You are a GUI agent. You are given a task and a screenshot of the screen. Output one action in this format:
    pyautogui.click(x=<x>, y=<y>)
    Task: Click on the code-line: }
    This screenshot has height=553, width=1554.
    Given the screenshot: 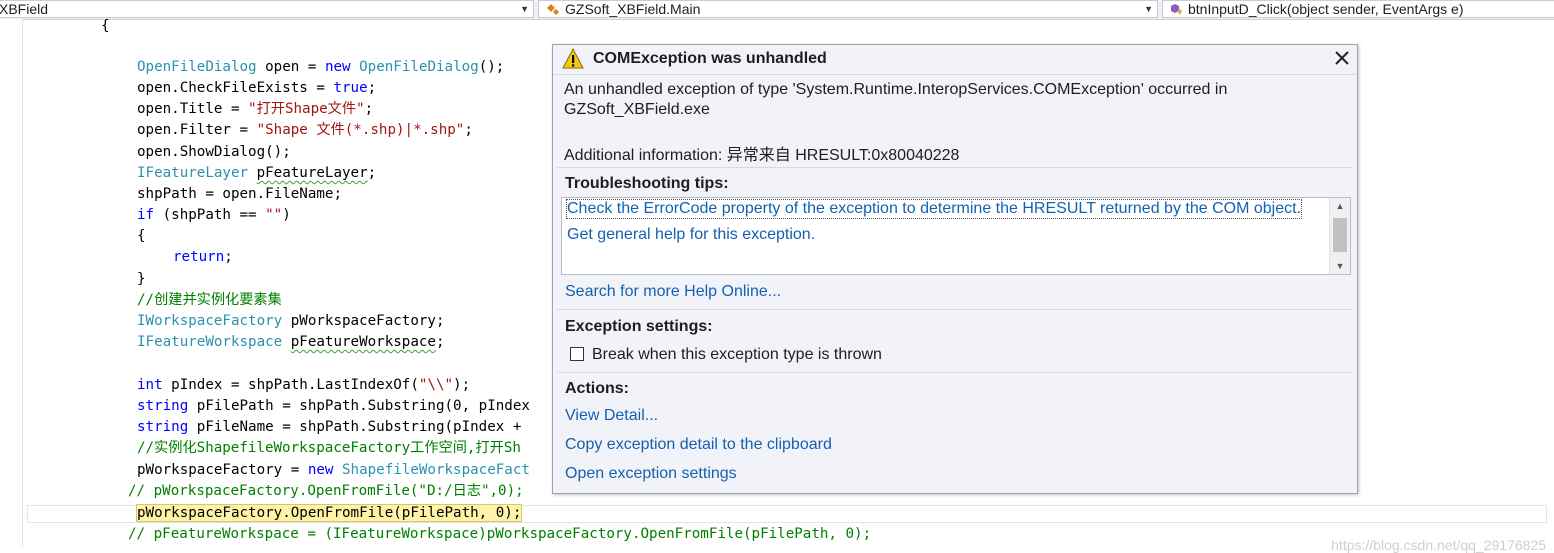 What is the action you would take?
    pyautogui.click(x=141, y=279)
    